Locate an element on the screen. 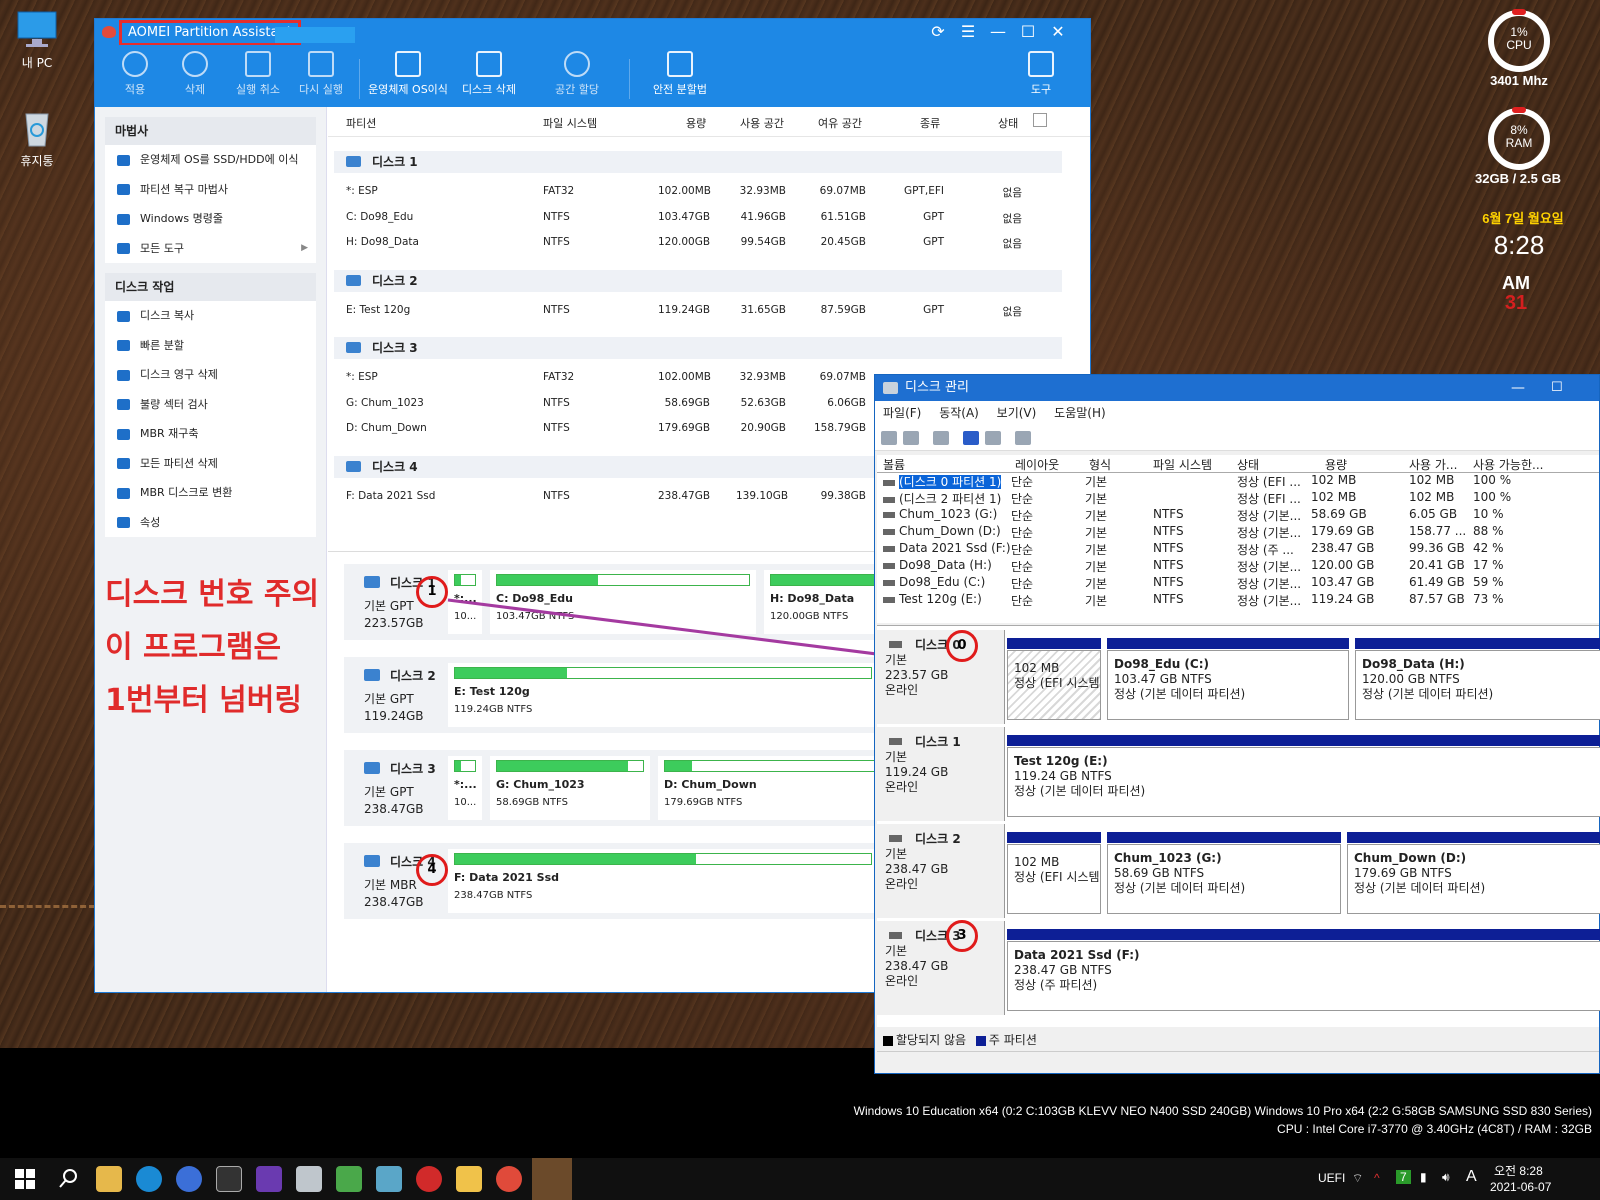 The width and height of the screenshot is (1600, 1200). tools-button: 도구 is located at coordinates (1041, 72).